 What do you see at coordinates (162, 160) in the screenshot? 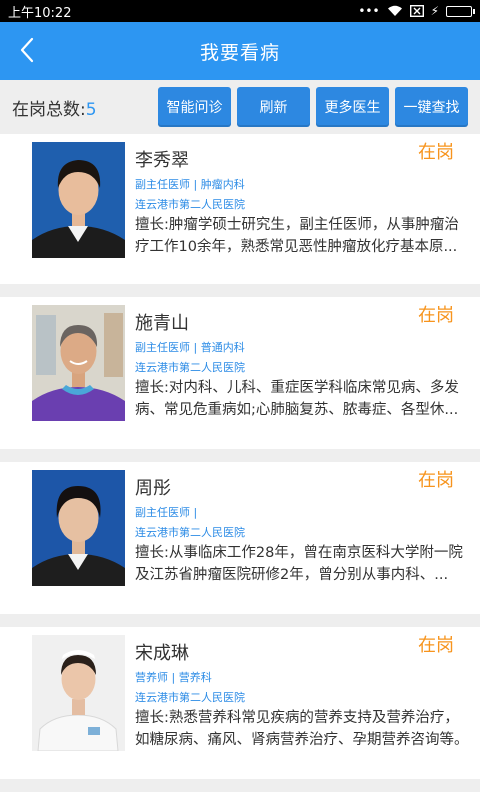
I see `doctor-name: 李秀翠` at bounding box center [162, 160].